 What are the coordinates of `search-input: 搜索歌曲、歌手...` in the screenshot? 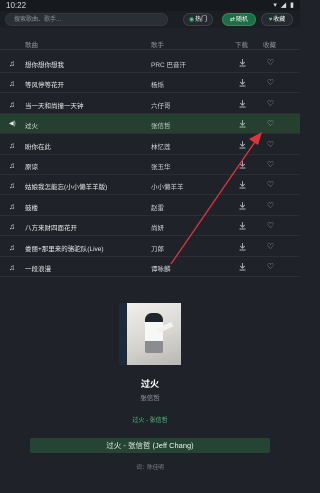 It's located at (86, 19).